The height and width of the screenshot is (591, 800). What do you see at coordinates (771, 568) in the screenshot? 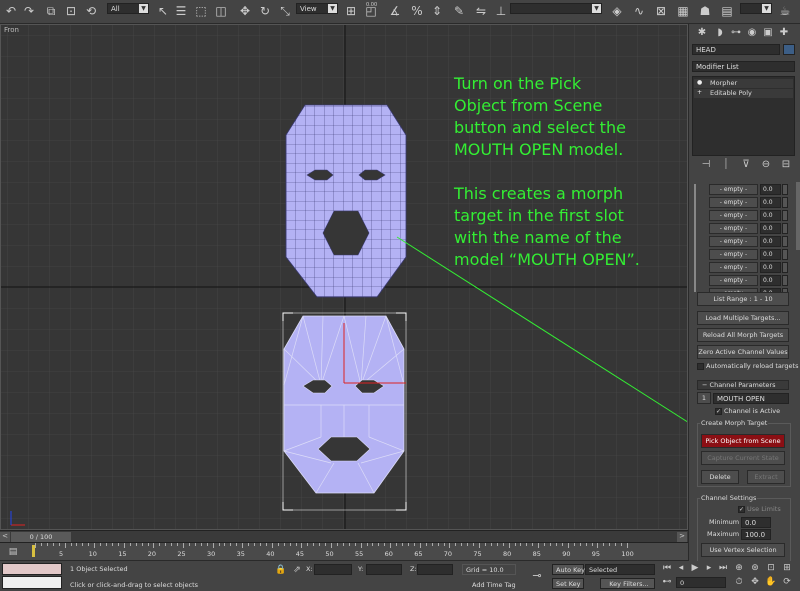
I see `zoom-extents-icon: ⊡` at bounding box center [771, 568].